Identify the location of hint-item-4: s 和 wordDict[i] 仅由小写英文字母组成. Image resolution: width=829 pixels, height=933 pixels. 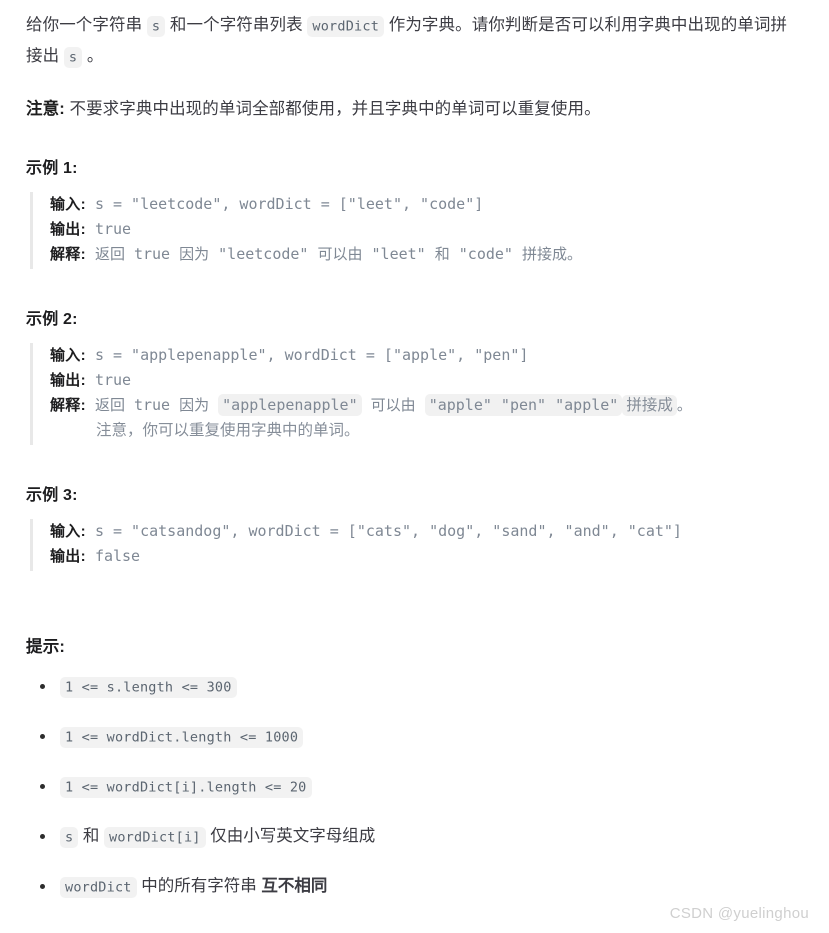
(420, 836).